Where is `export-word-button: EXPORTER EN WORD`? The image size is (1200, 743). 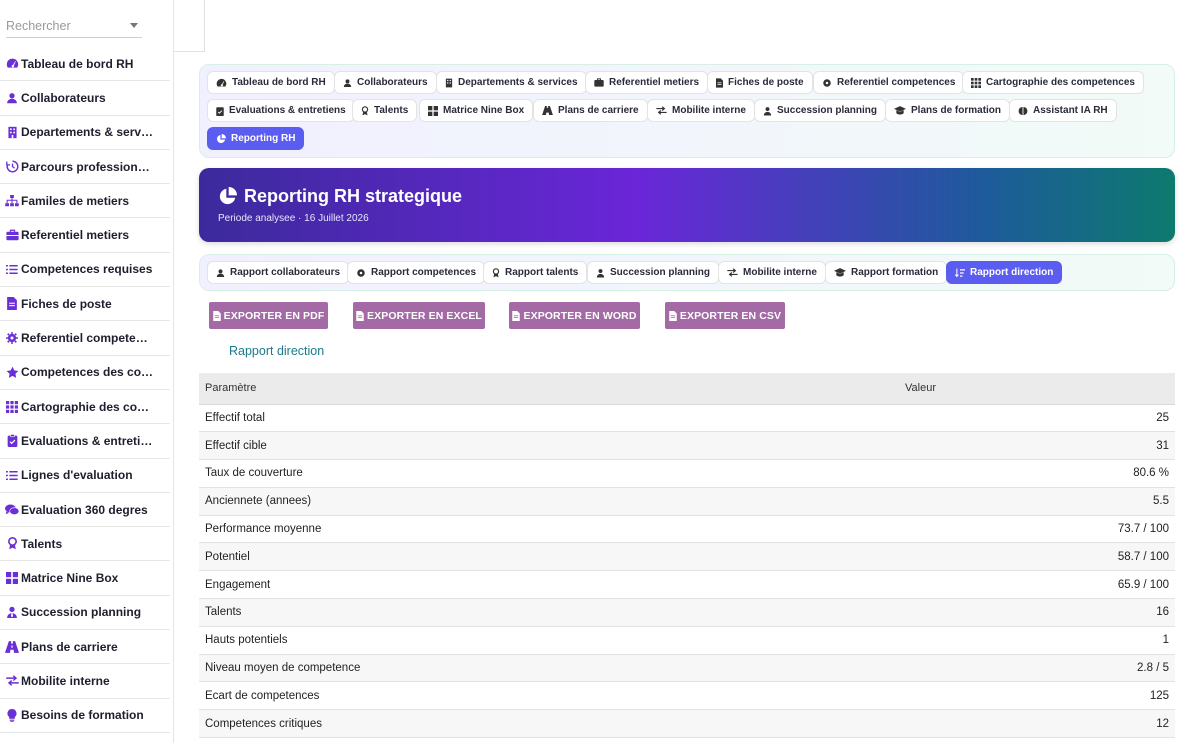 export-word-button: EXPORTER EN WORD is located at coordinates (574, 315).